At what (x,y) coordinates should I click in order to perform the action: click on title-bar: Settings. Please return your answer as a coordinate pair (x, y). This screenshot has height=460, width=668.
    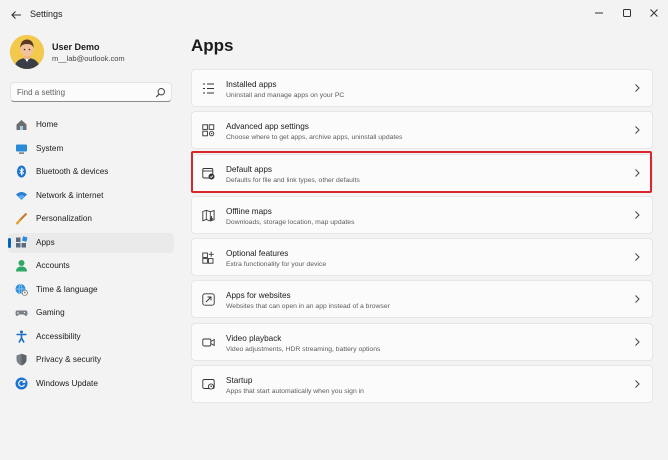
    Looking at the image, I should click on (334, 15).